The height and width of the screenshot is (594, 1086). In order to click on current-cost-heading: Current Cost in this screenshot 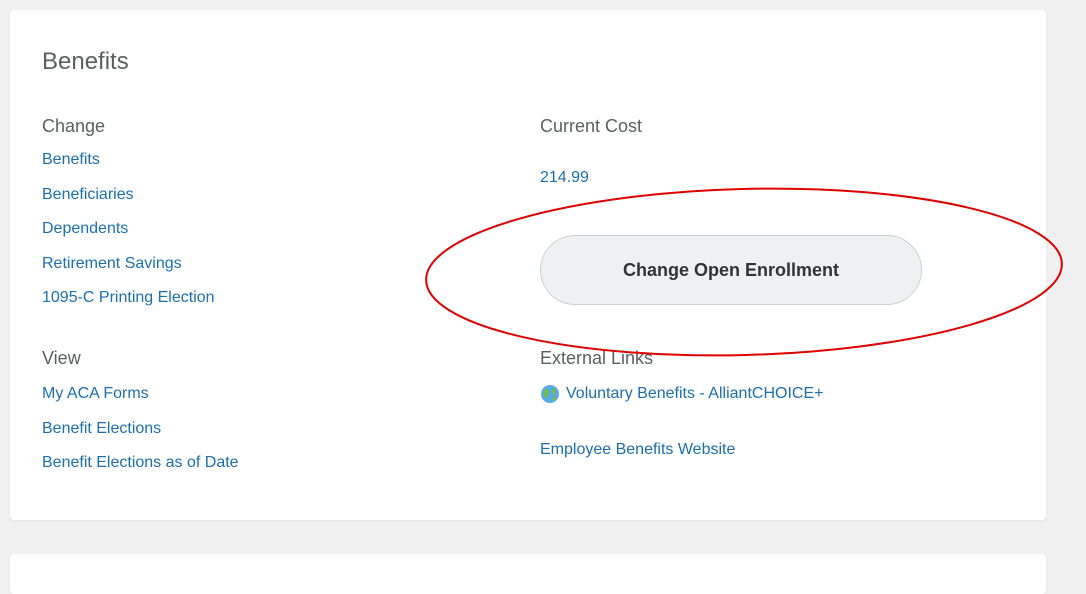, I will do `click(591, 126)`.